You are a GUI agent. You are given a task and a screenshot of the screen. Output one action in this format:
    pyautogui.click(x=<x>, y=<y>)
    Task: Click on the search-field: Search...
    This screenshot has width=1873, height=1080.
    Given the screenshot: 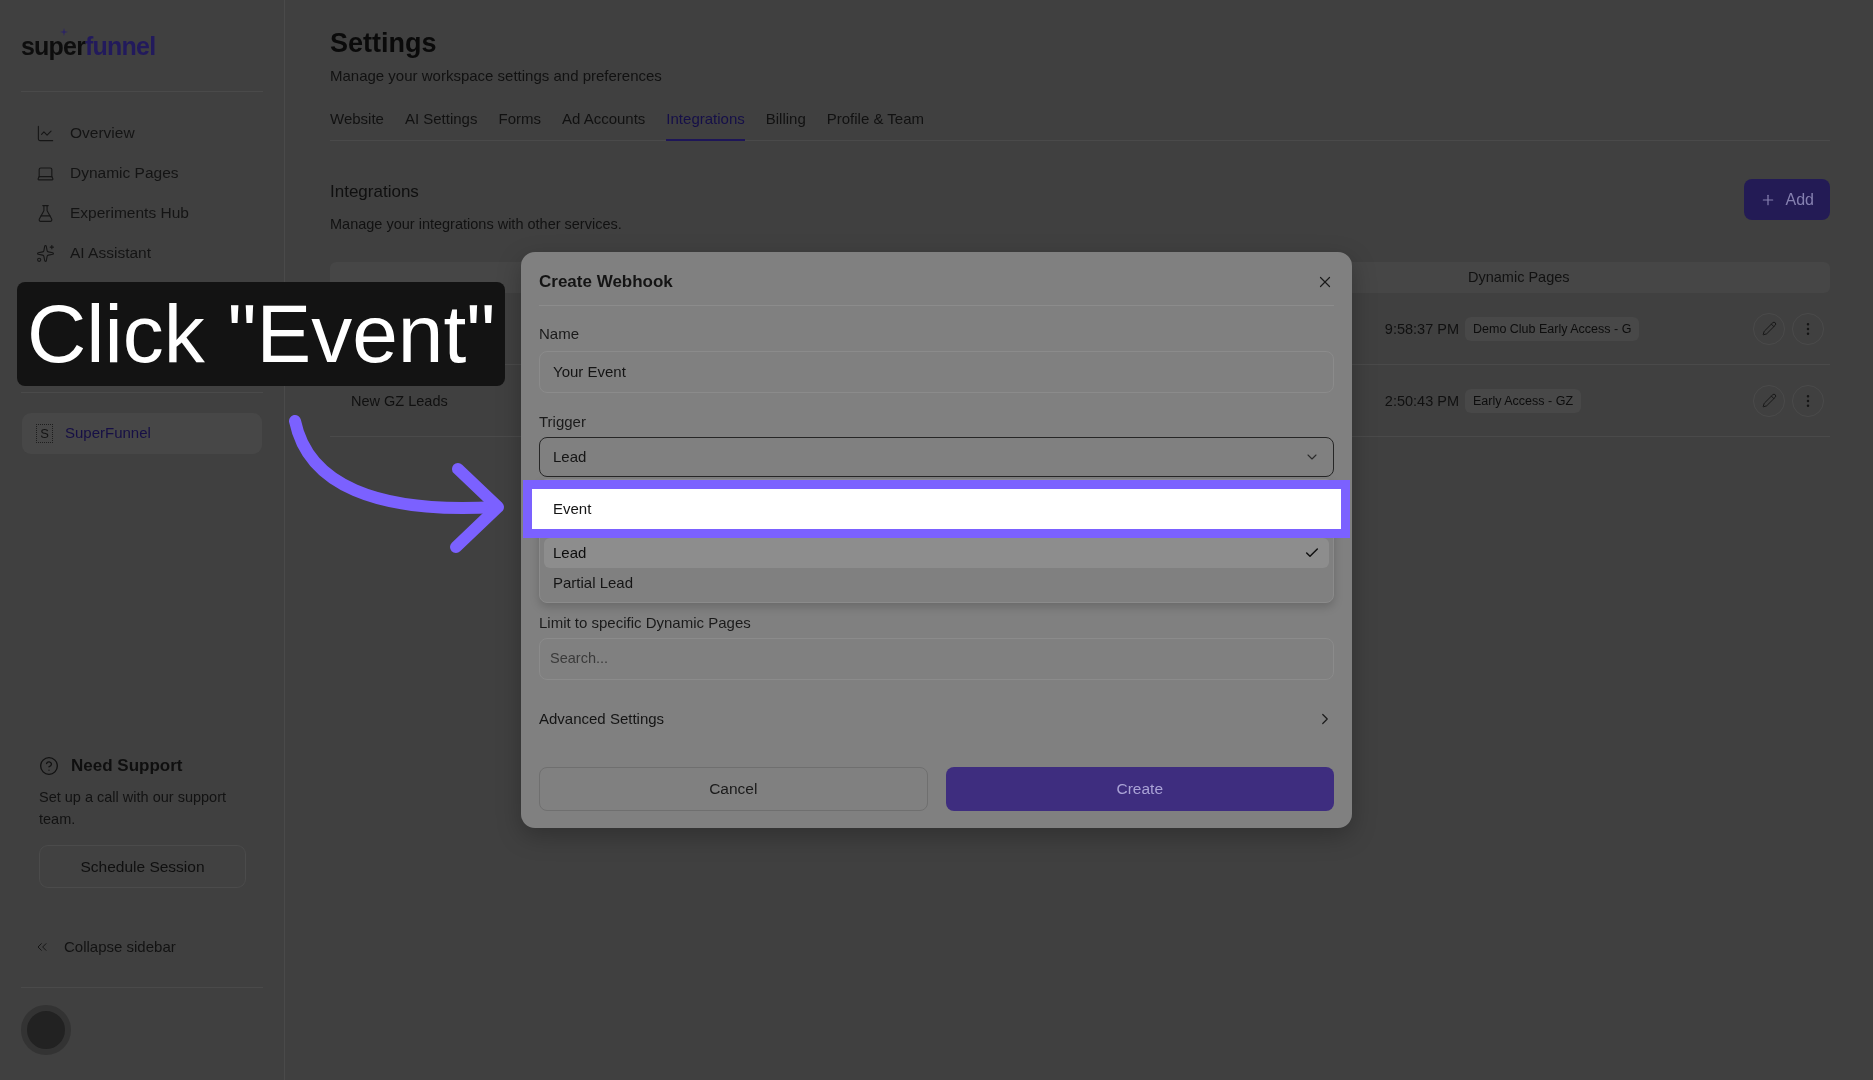 What is the action you would take?
    pyautogui.click(x=936, y=659)
    